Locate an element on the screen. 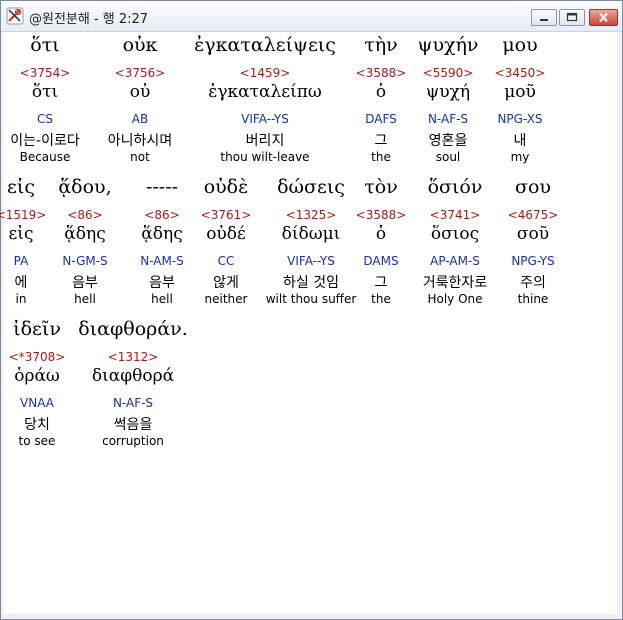 The image size is (623, 620). word-lemma: ὅτι is located at coordinates (45, 92).